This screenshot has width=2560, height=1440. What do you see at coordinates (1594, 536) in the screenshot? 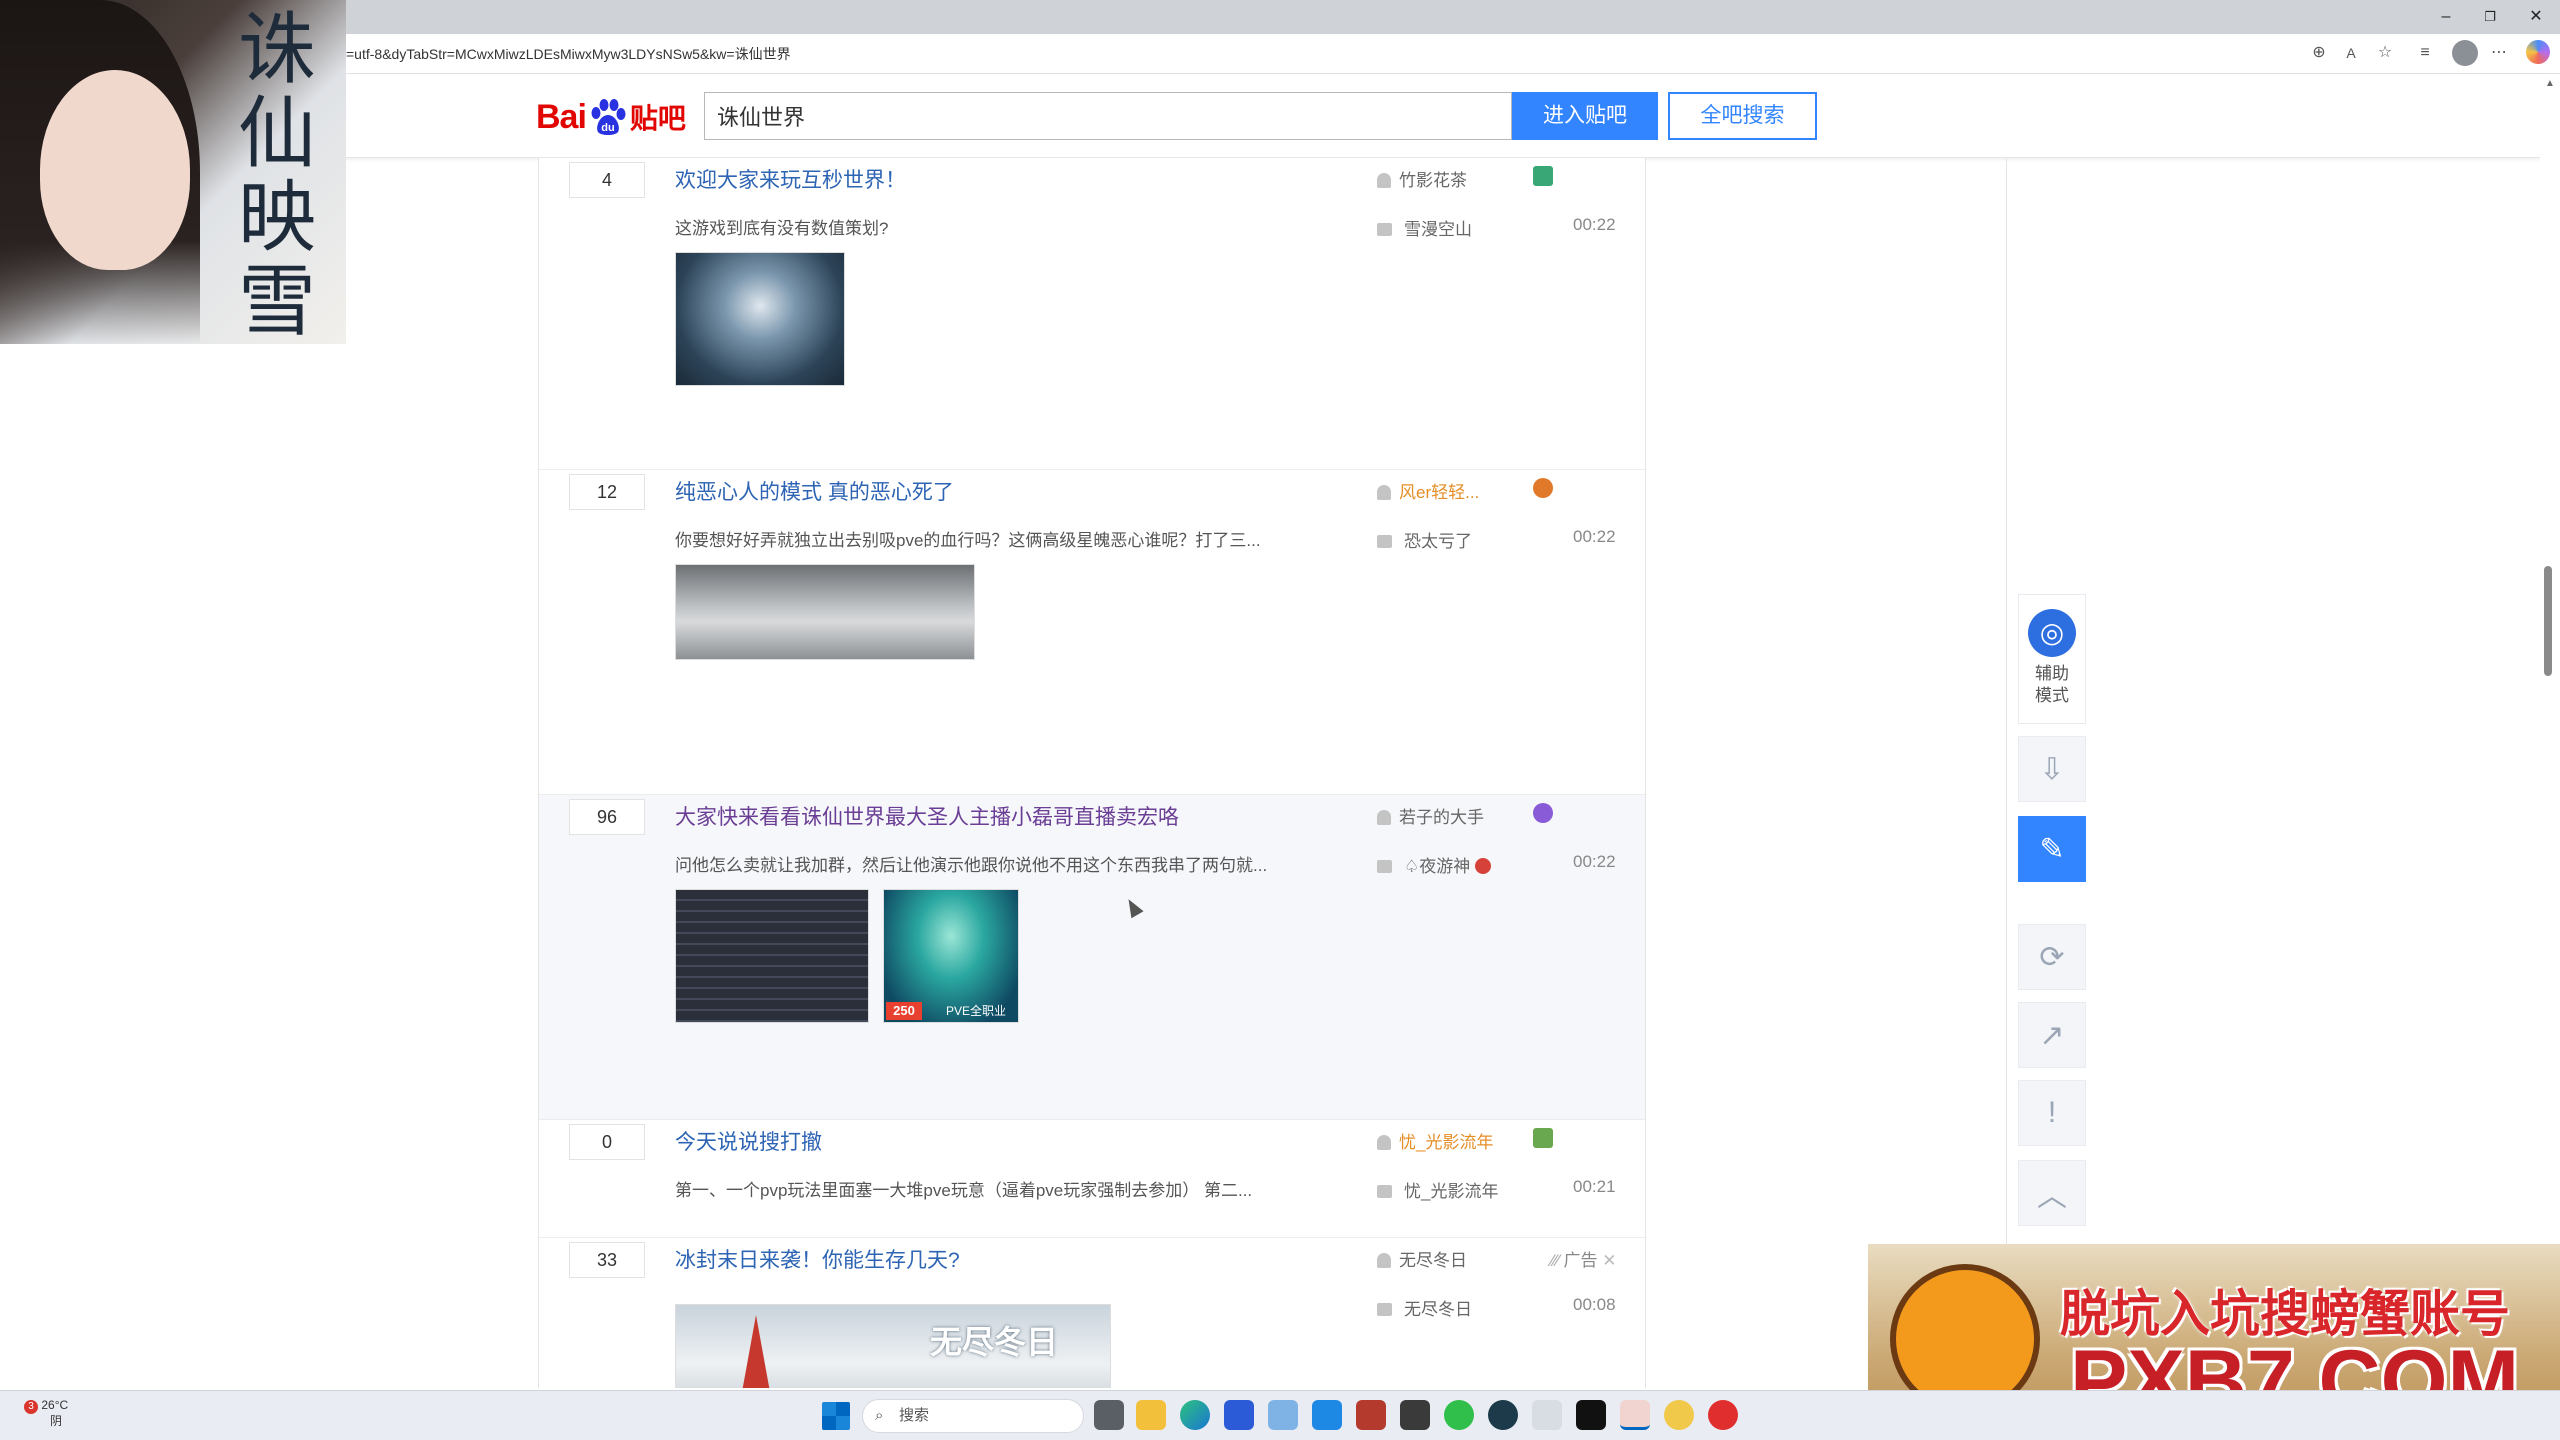
I see `last-reply-time: 00:22` at bounding box center [1594, 536].